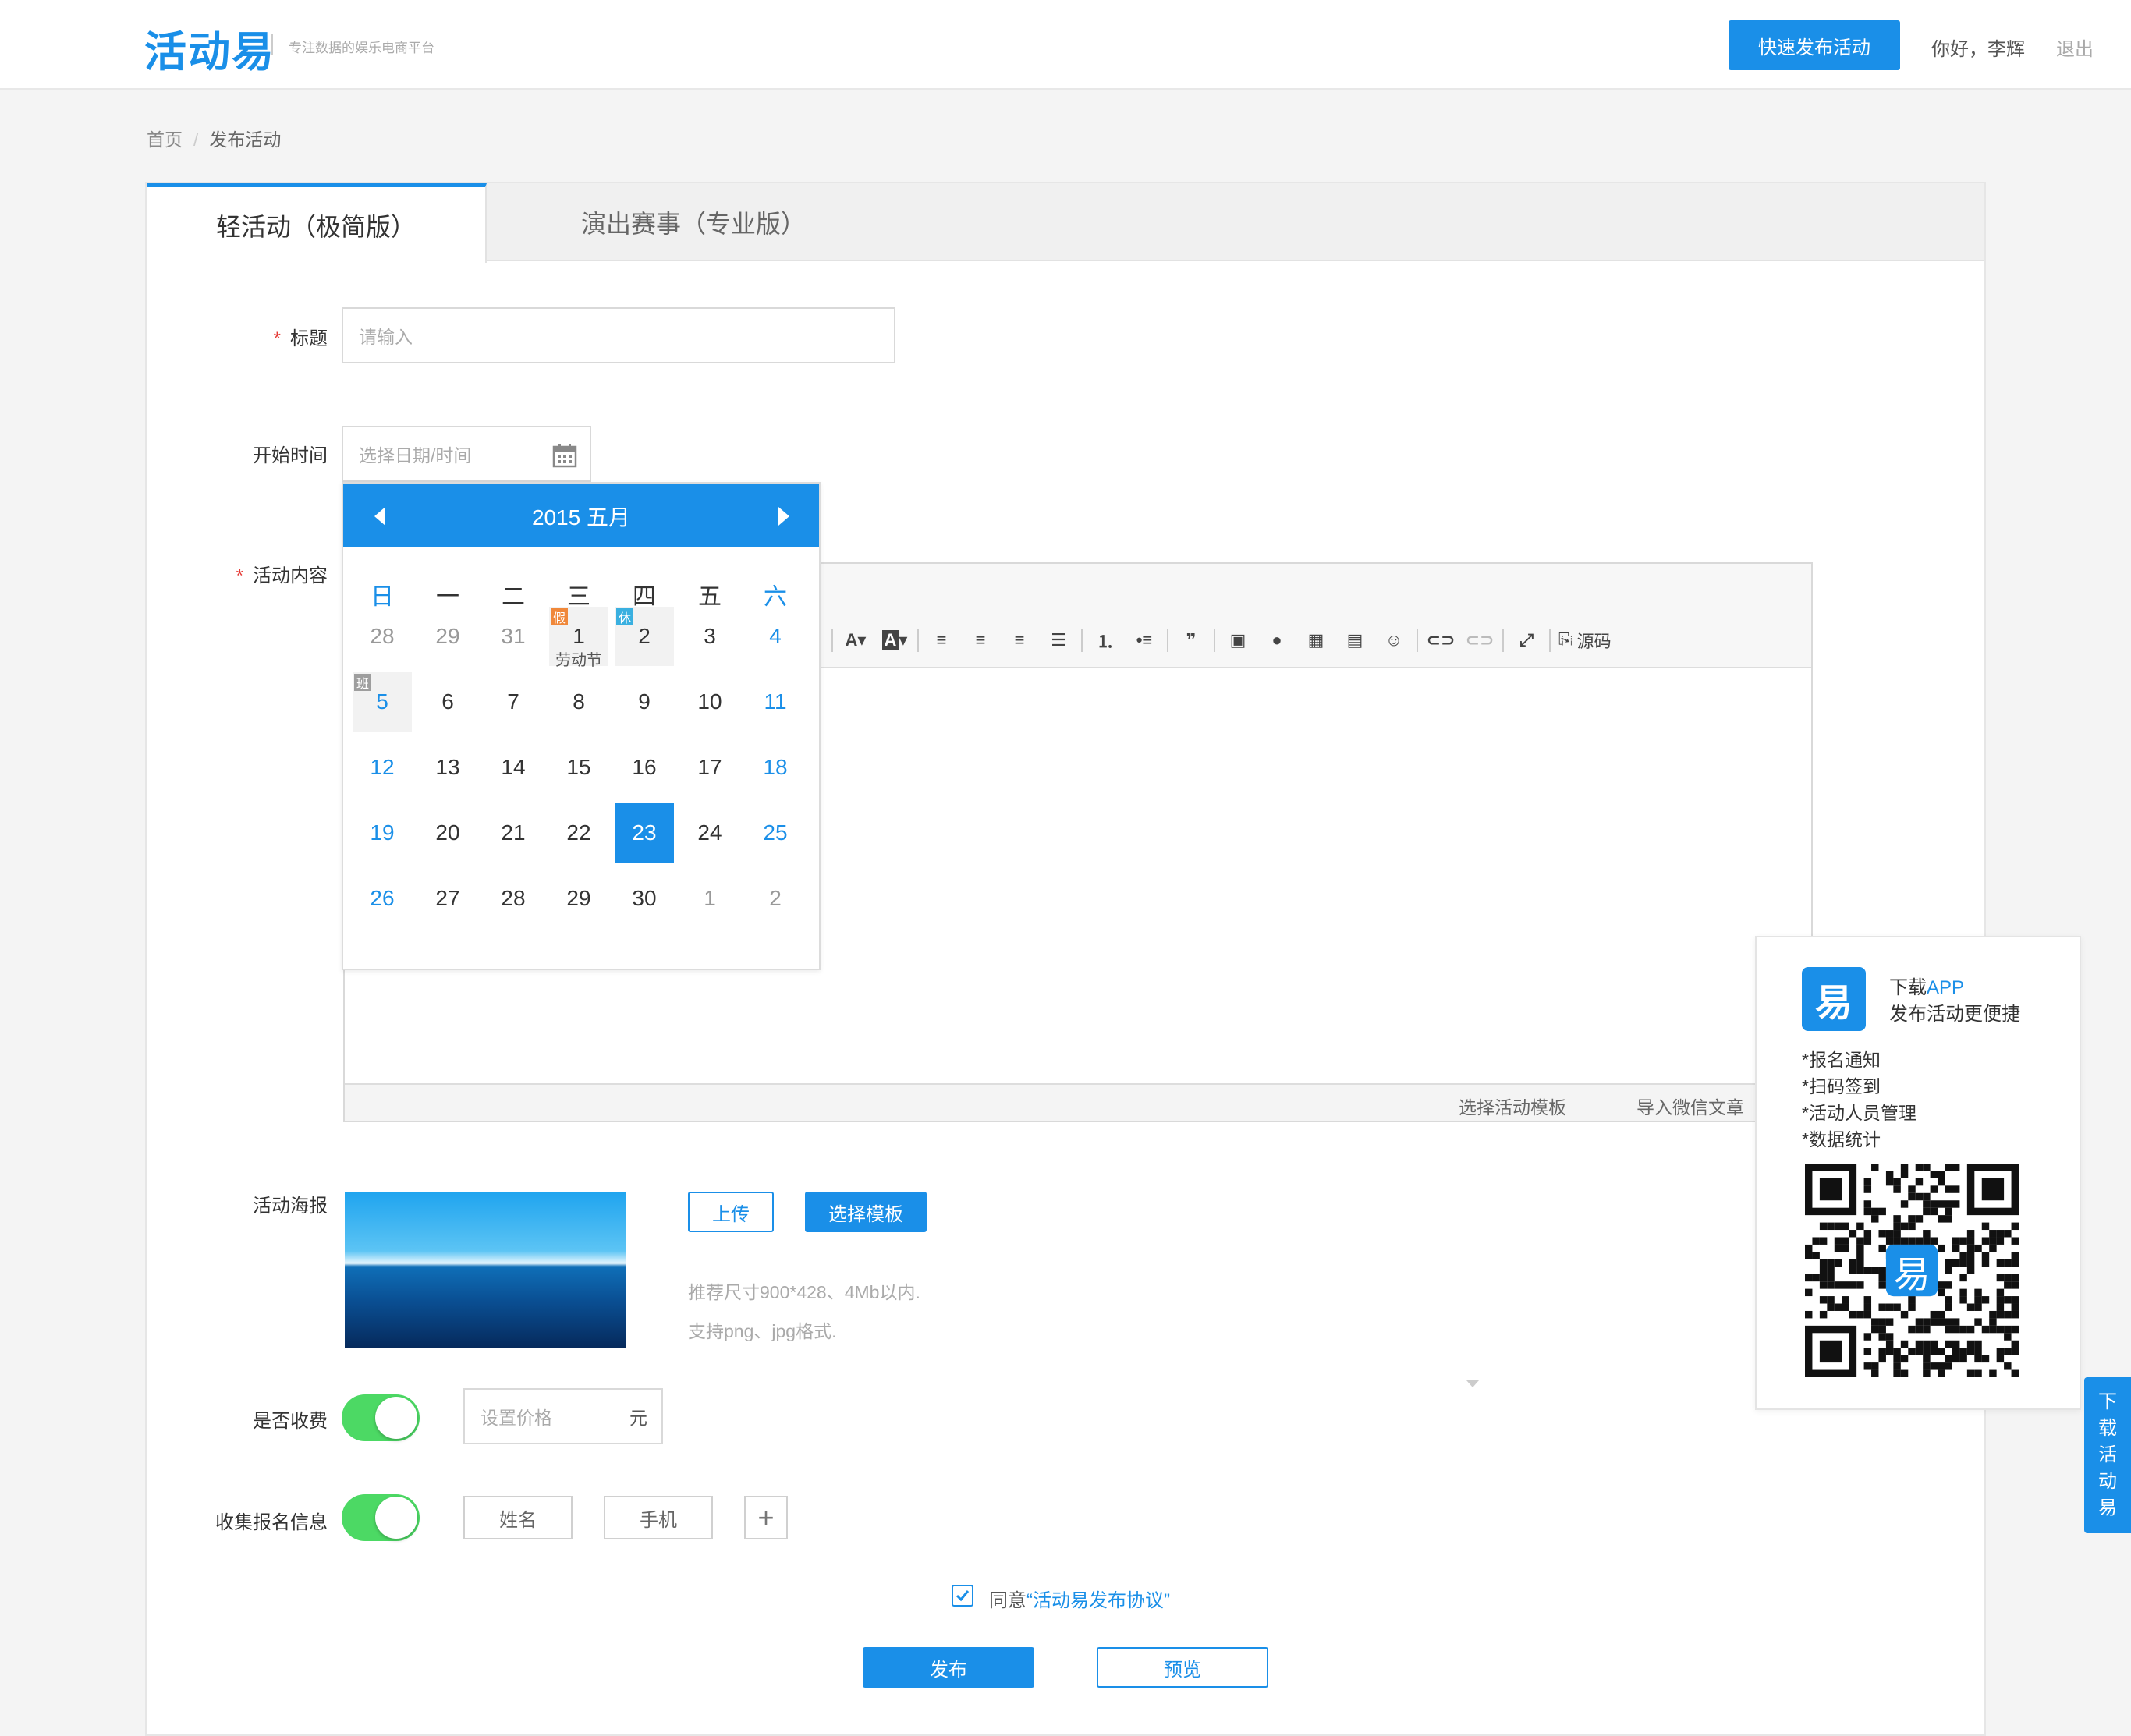  I want to click on ordered-list-icon: ⒈, so click(1105, 640).